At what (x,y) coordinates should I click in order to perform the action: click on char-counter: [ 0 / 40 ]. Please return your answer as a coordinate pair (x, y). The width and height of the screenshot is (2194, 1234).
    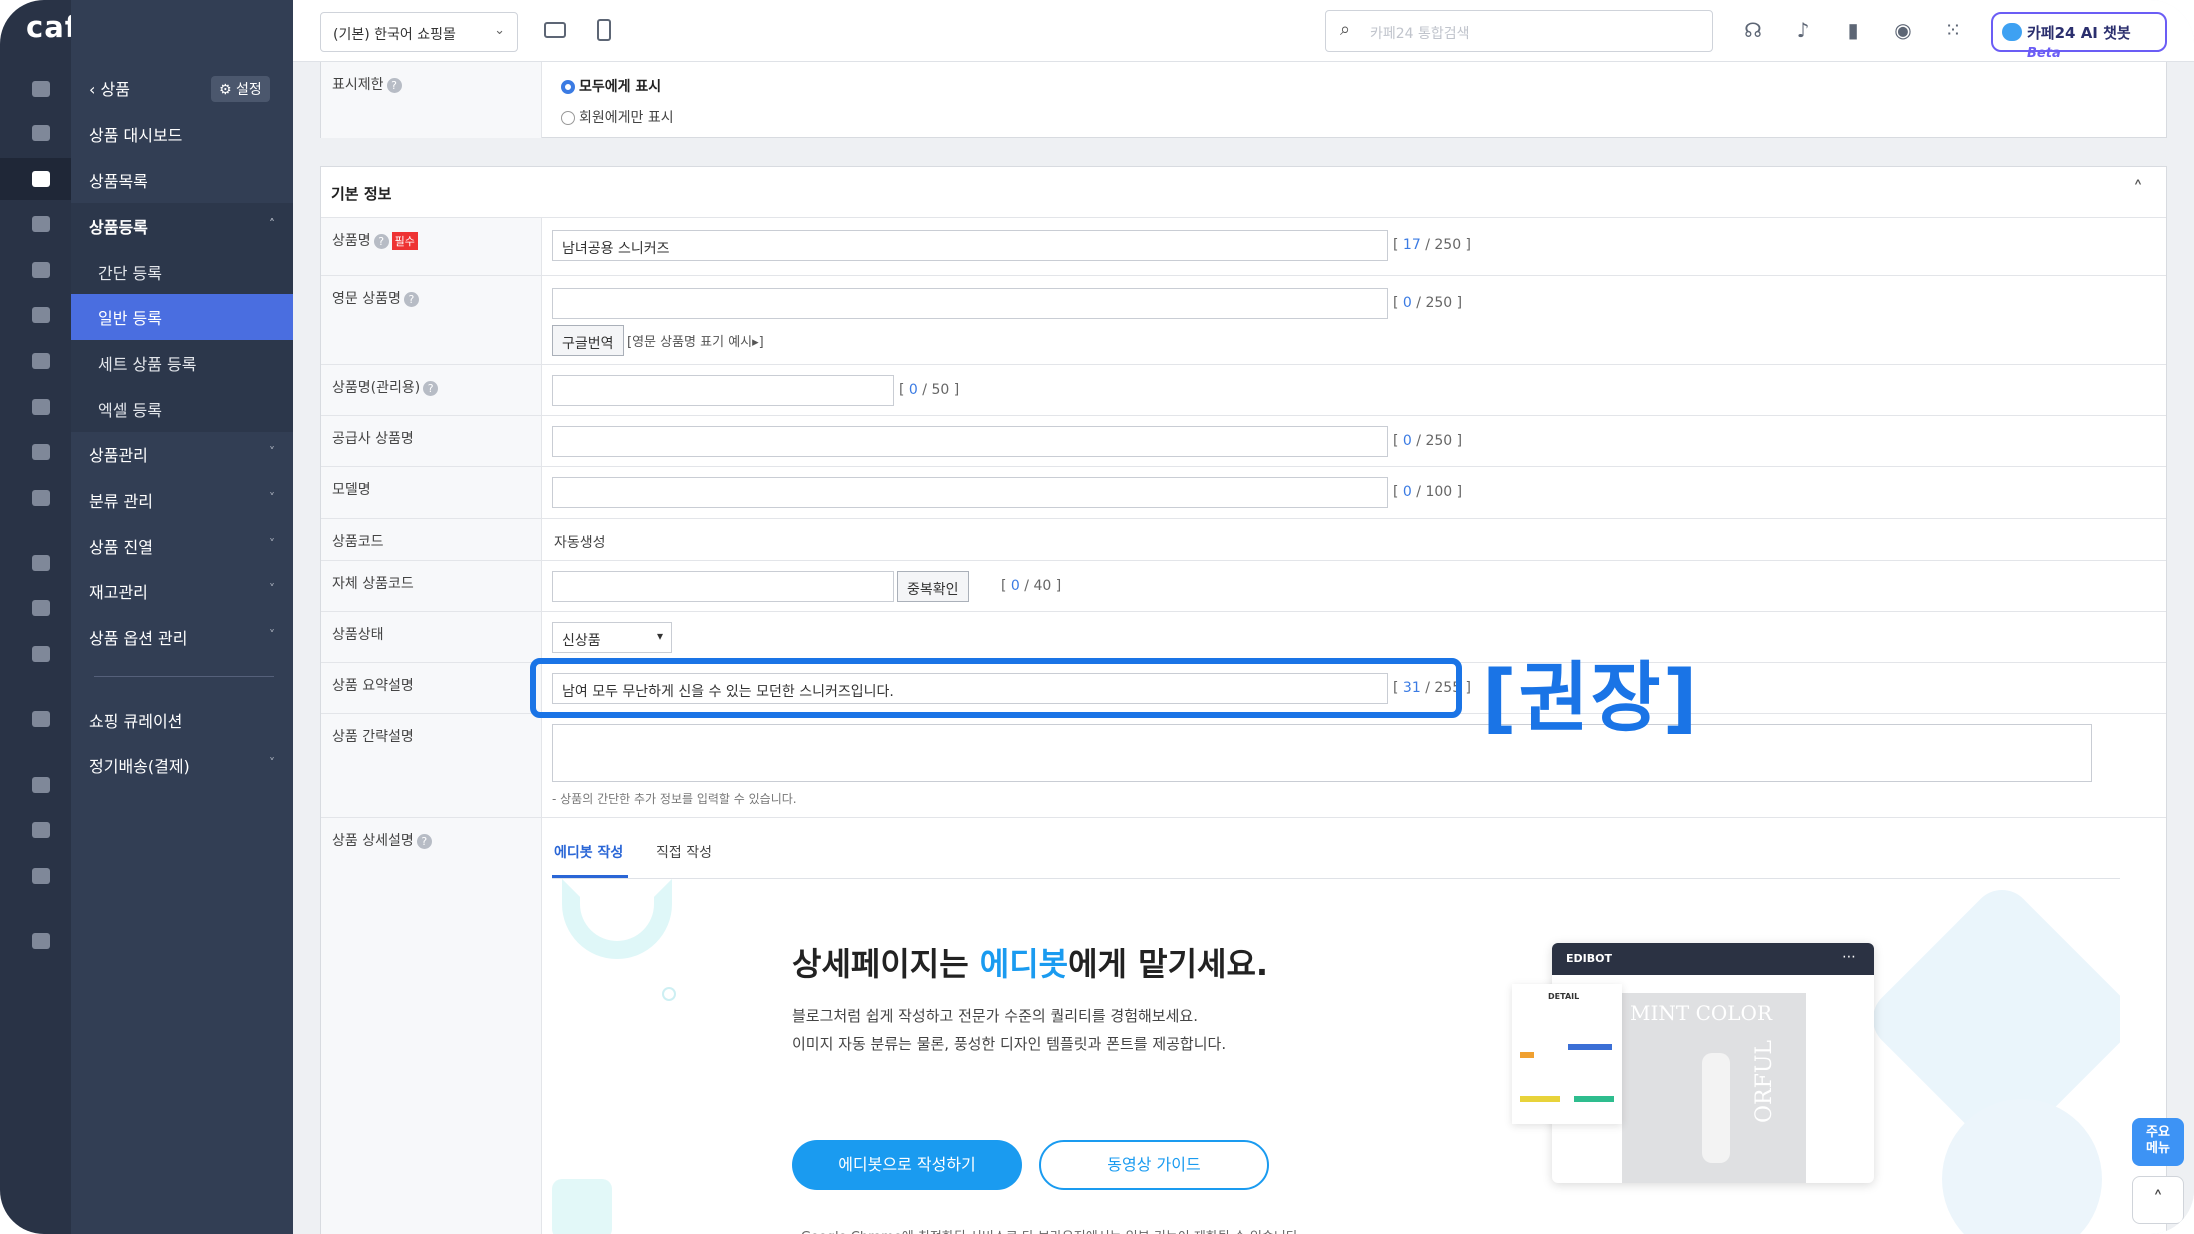
    Looking at the image, I should click on (1031, 586).